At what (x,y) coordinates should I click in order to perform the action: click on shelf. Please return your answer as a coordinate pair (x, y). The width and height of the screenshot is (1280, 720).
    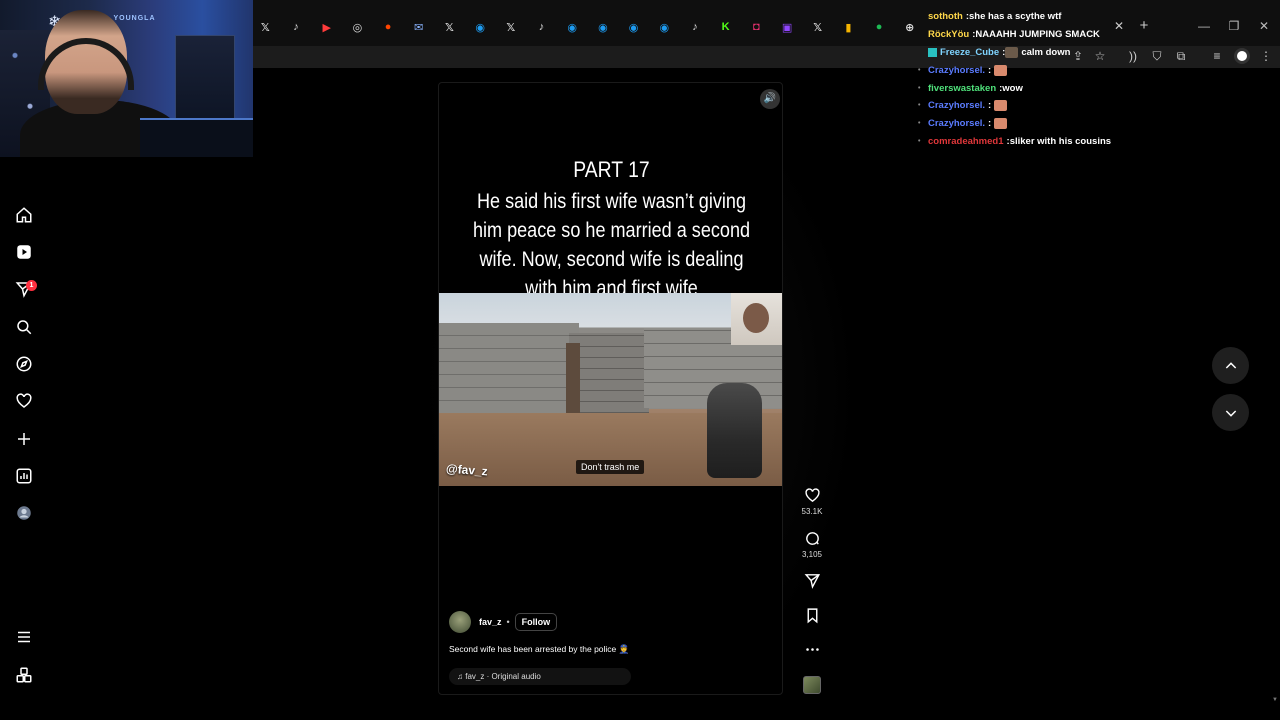
    Looking at the image, I should click on (205, 80).